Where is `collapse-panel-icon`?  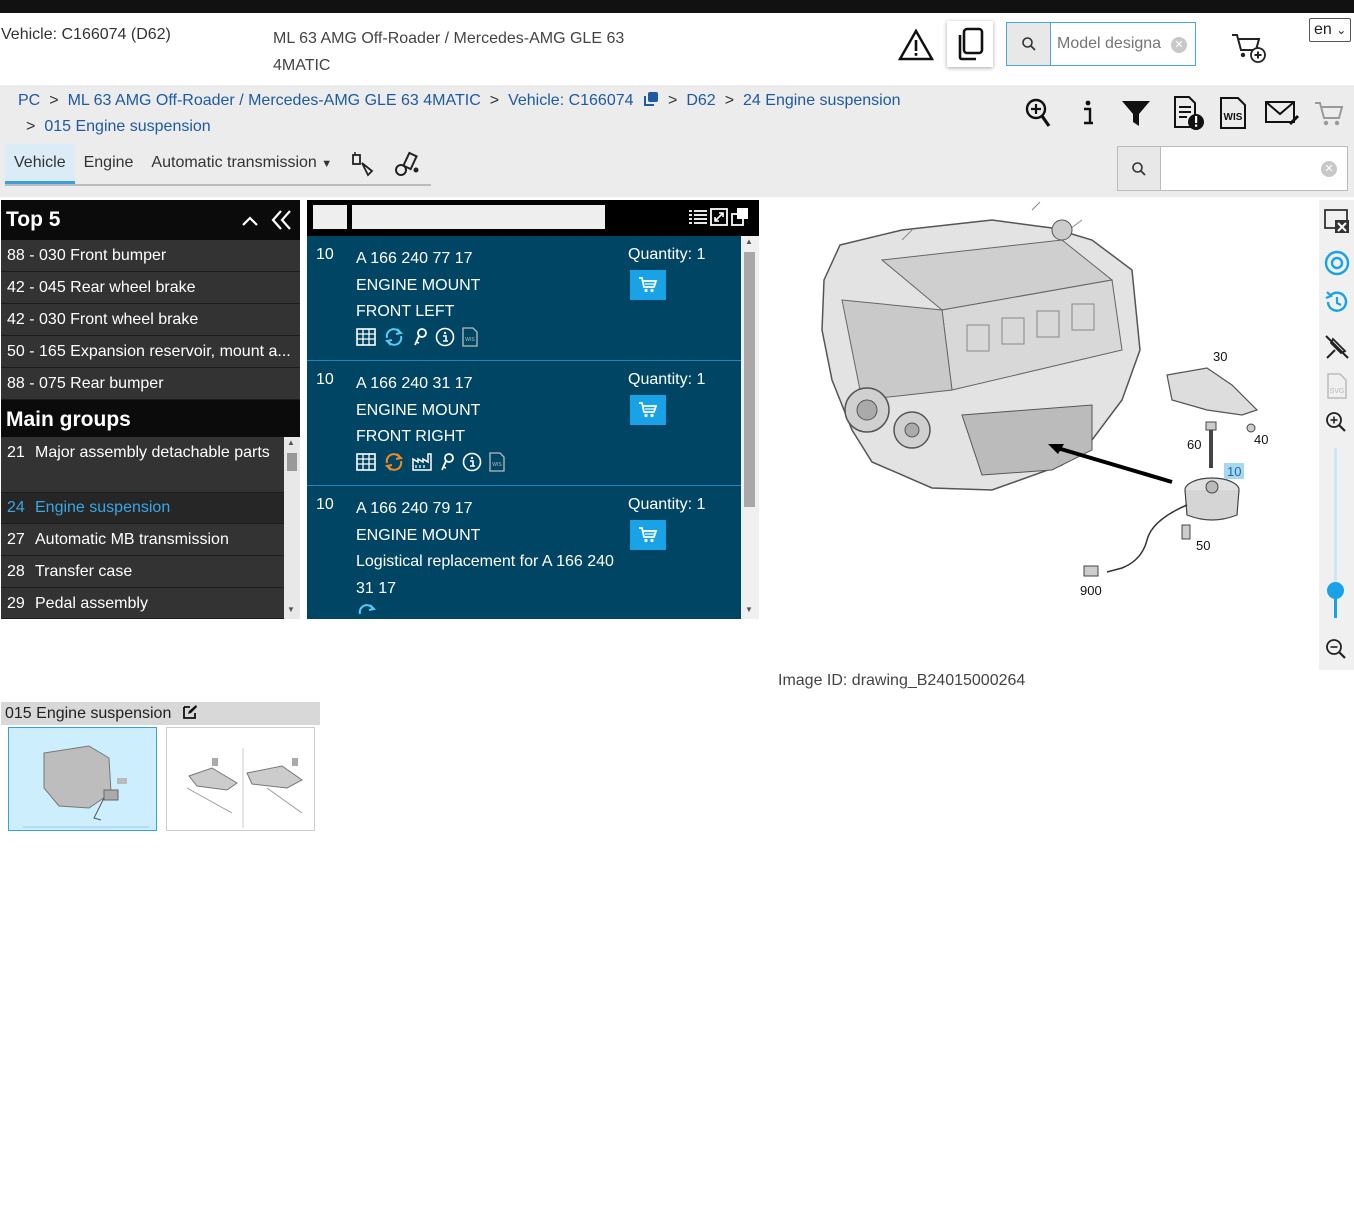 collapse-panel-icon is located at coordinates (281, 227).